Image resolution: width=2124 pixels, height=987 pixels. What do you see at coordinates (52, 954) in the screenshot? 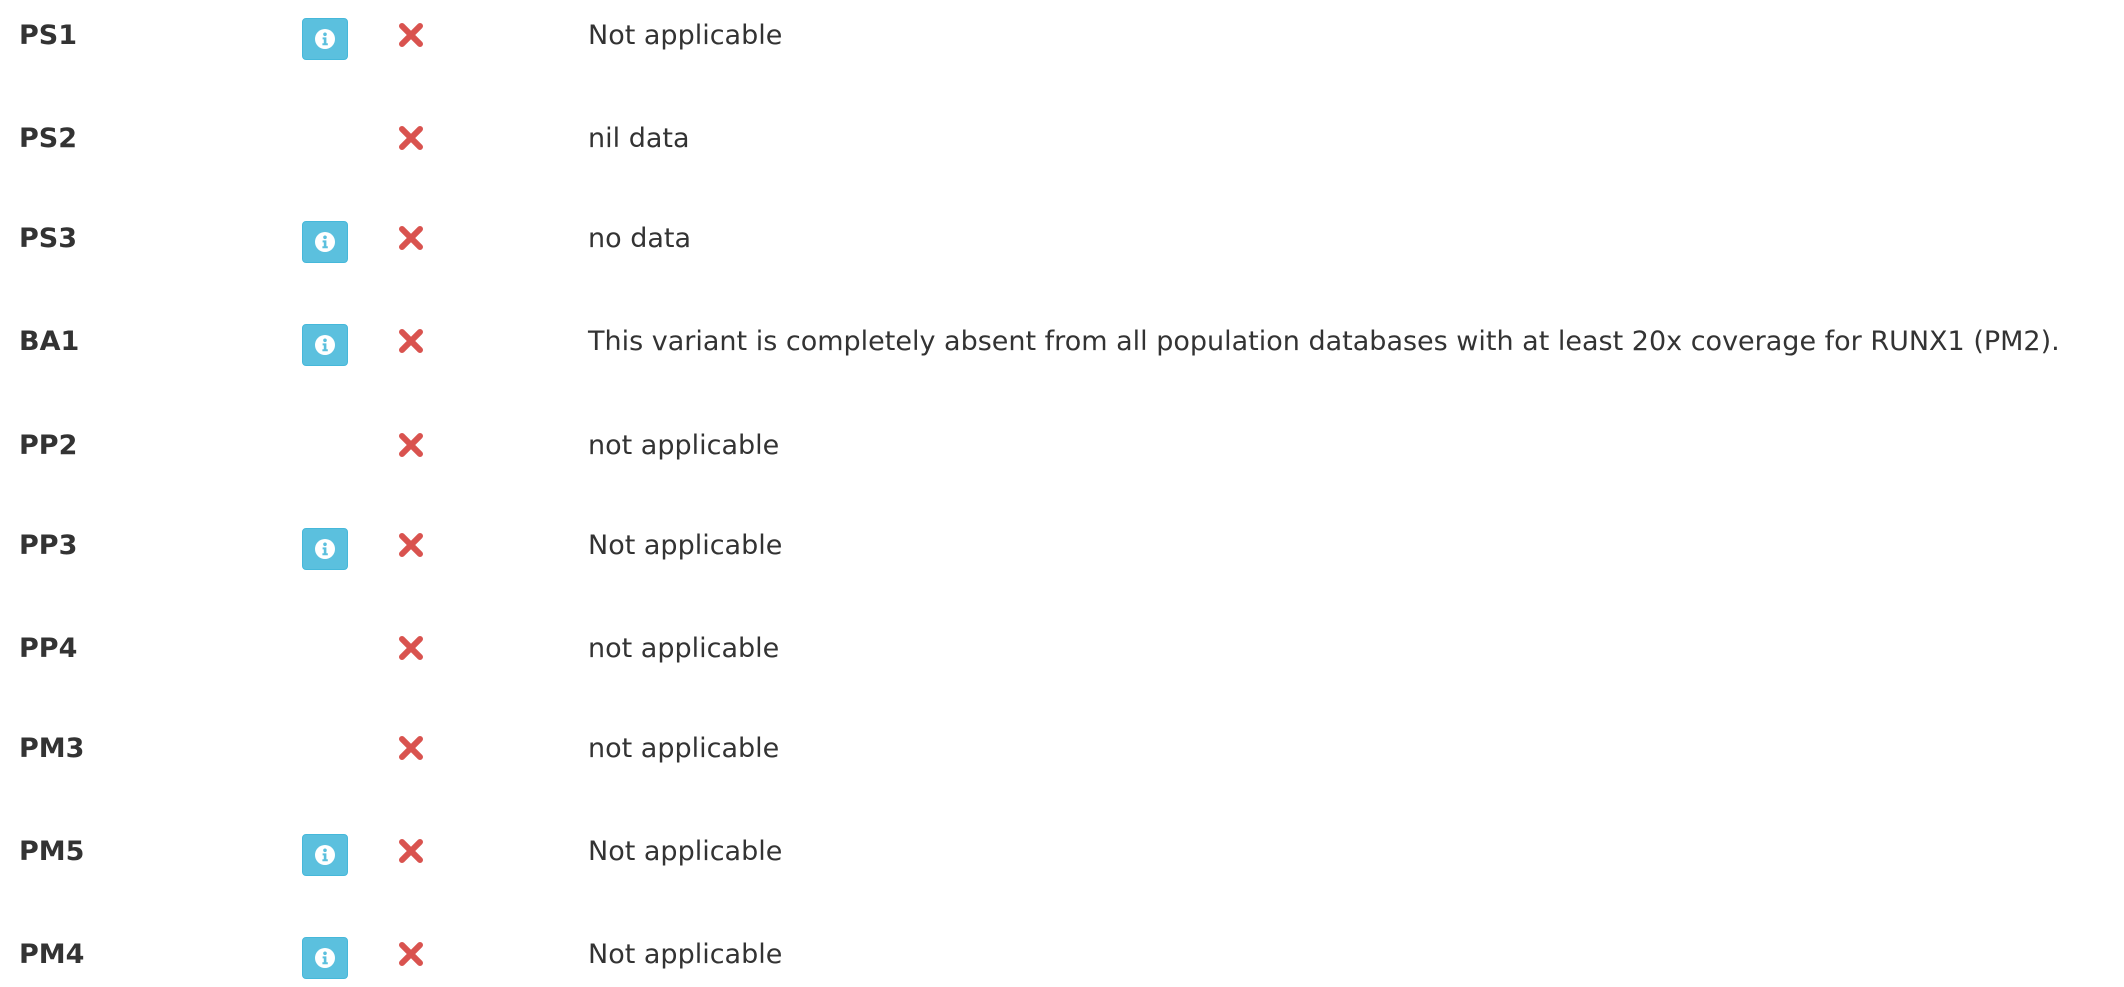
I see `criterion-code: PM4` at bounding box center [52, 954].